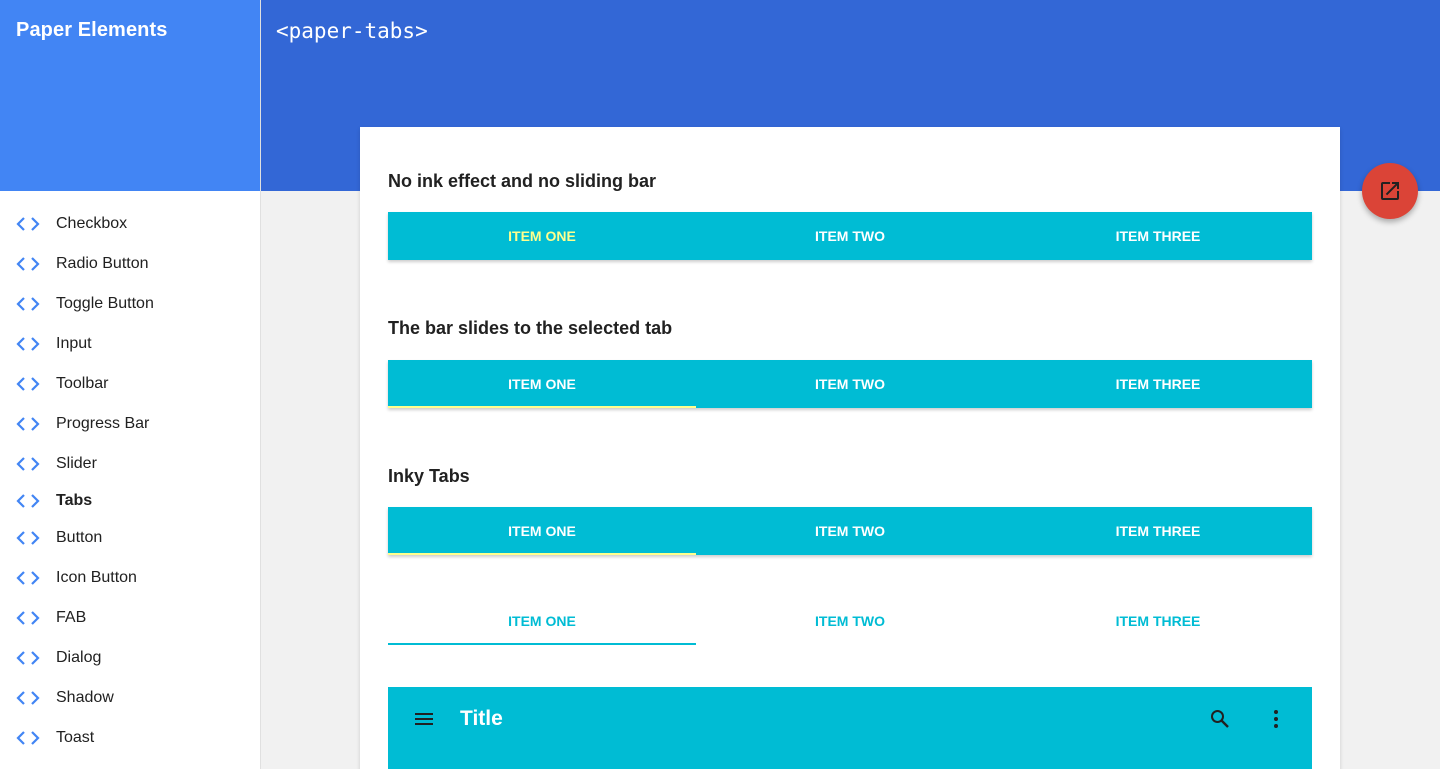  What do you see at coordinates (79, 537) in the screenshot?
I see `sidebar-item-label: Button` at bounding box center [79, 537].